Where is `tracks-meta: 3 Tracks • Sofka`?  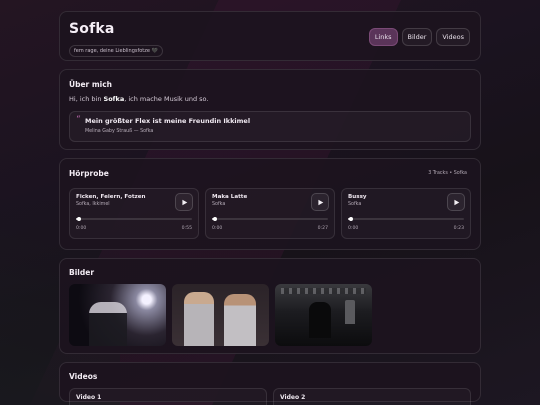
tracks-meta: 3 Tracks • Sofka is located at coordinates (447, 173).